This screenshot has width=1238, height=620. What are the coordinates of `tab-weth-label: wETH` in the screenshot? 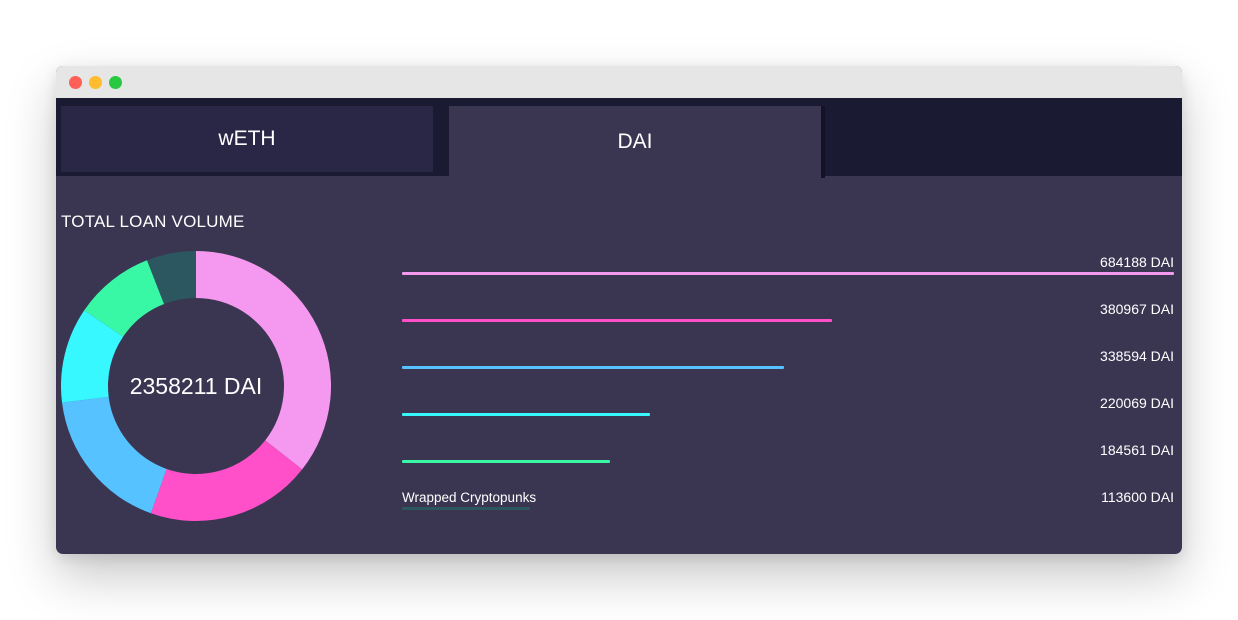 It's located at (247, 138).